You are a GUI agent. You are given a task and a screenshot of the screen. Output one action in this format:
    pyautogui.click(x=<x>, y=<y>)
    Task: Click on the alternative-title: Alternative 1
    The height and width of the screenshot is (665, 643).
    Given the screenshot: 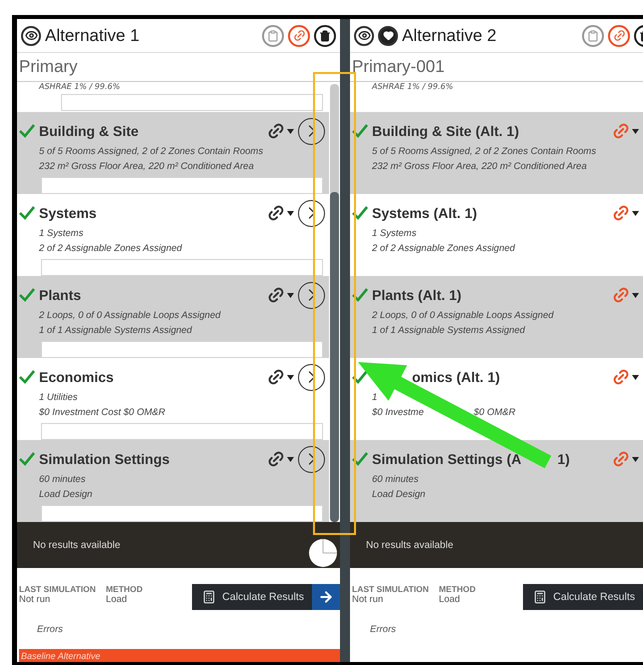 What is the action you would take?
    pyautogui.click(x=92, y=36)
    